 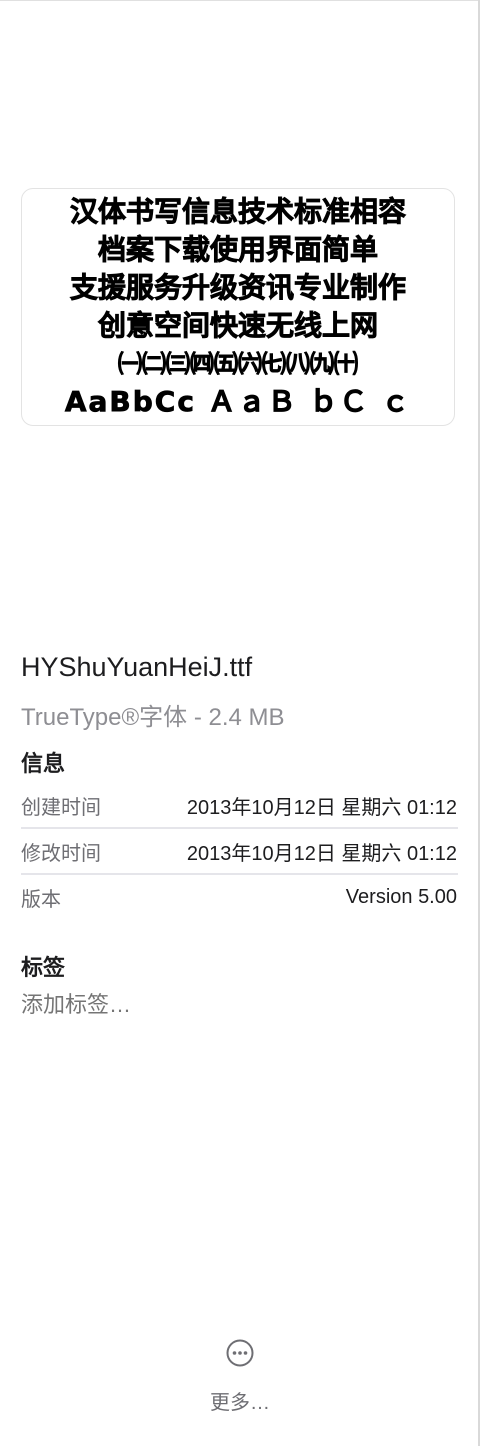 I want to click on tags-section-title: 标签, so click(x=43, y=967).